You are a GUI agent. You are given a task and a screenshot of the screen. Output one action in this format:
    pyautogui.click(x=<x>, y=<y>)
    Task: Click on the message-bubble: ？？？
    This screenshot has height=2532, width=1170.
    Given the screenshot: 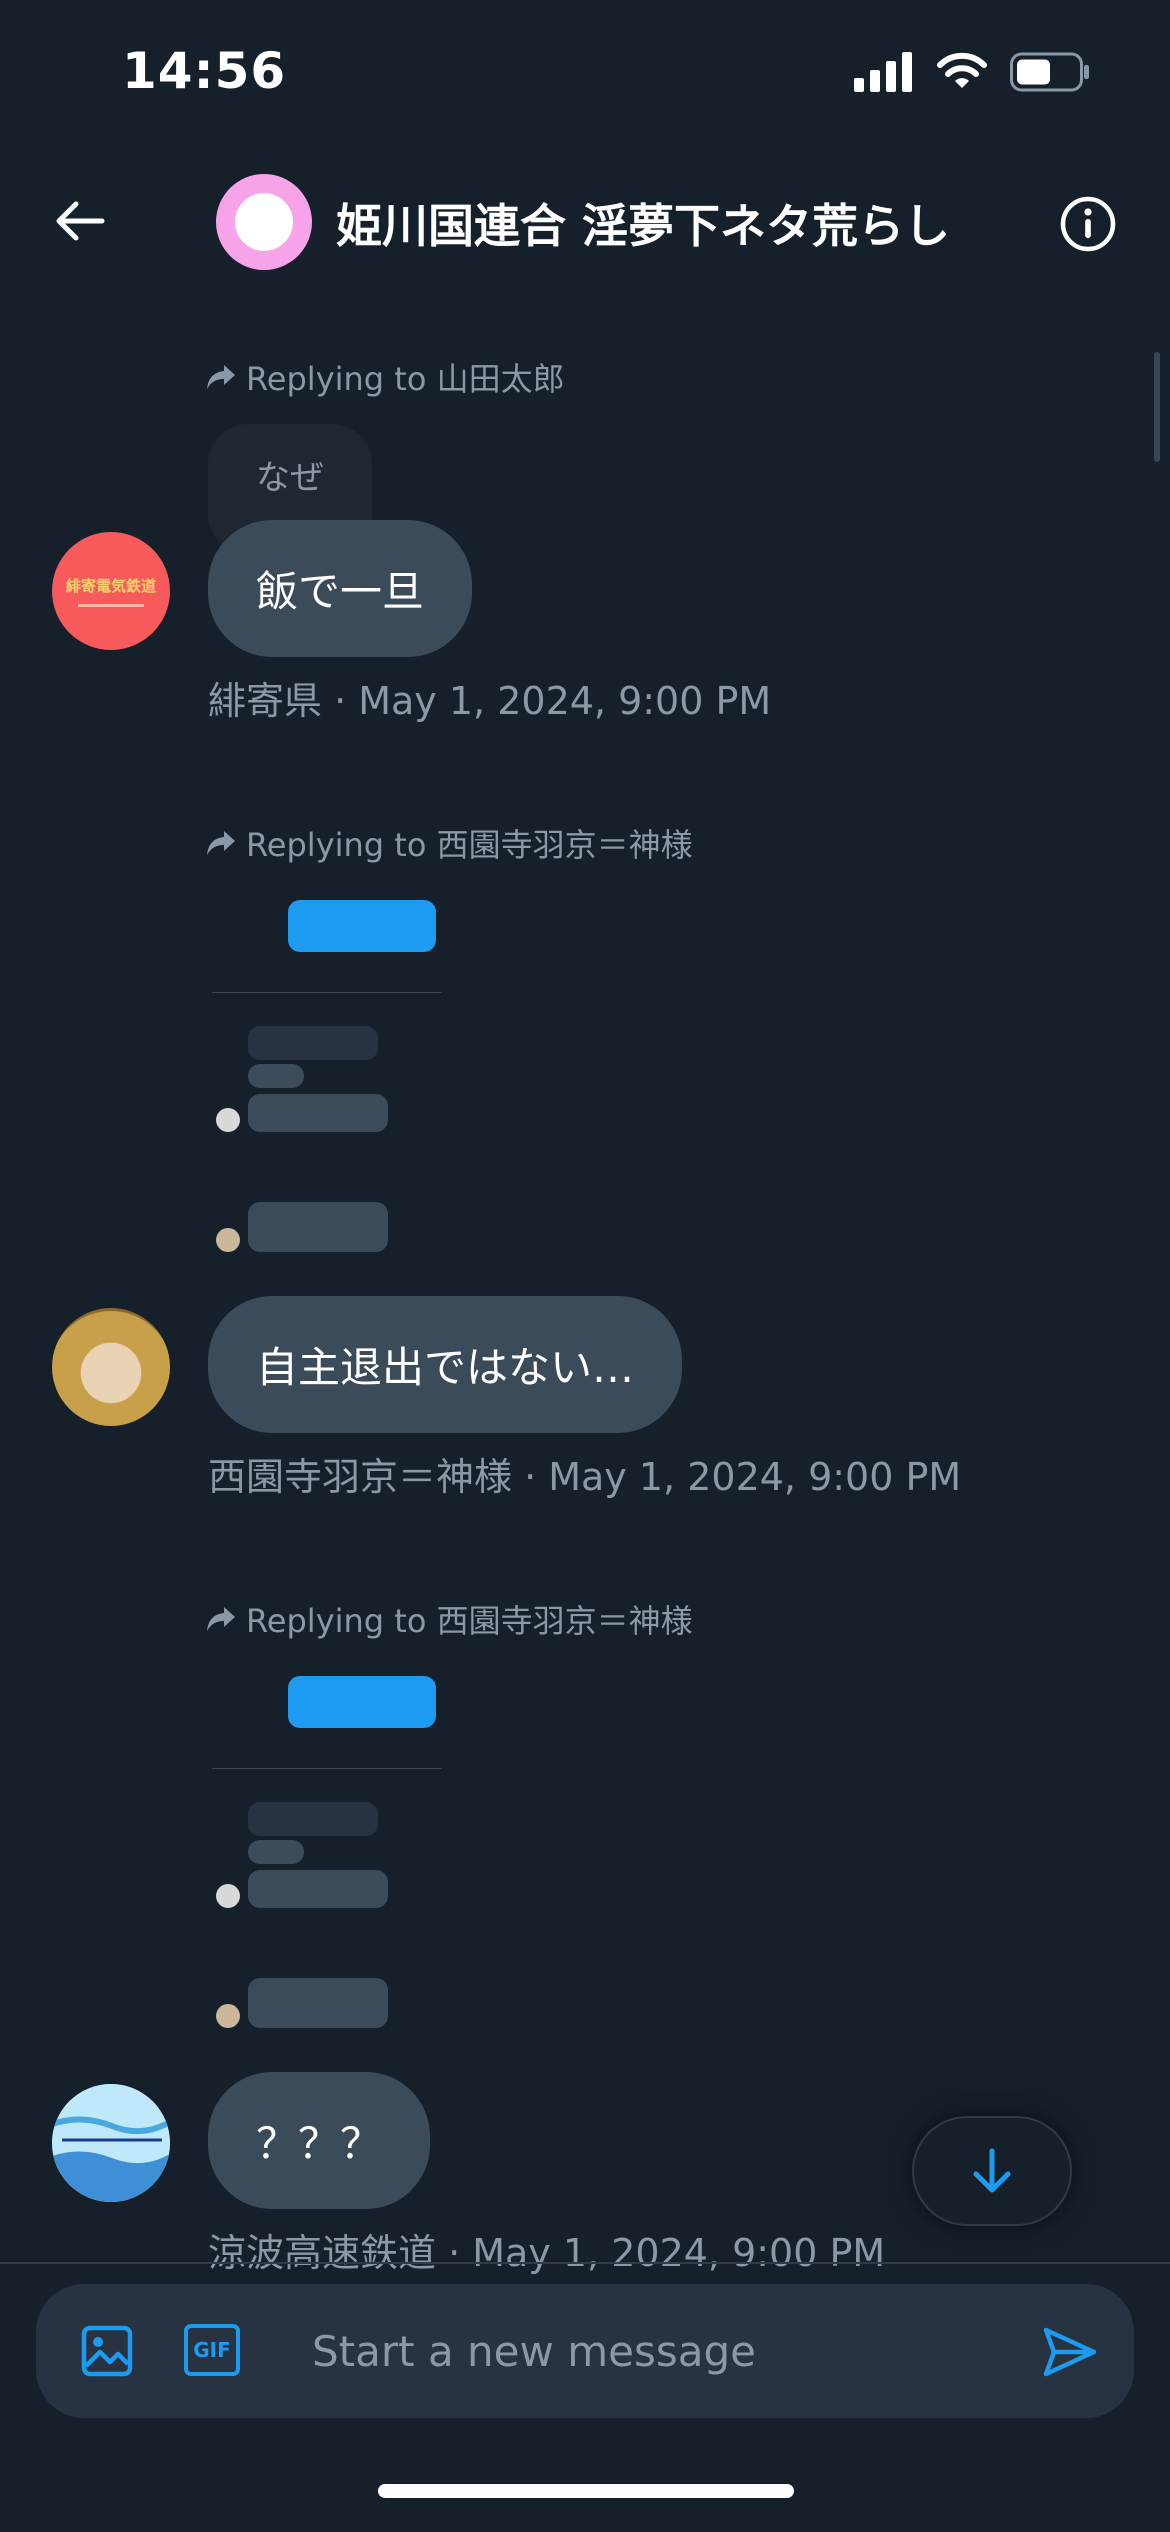 What is the action you would take?
    pyautogui.click(x=319, y=2140)
    